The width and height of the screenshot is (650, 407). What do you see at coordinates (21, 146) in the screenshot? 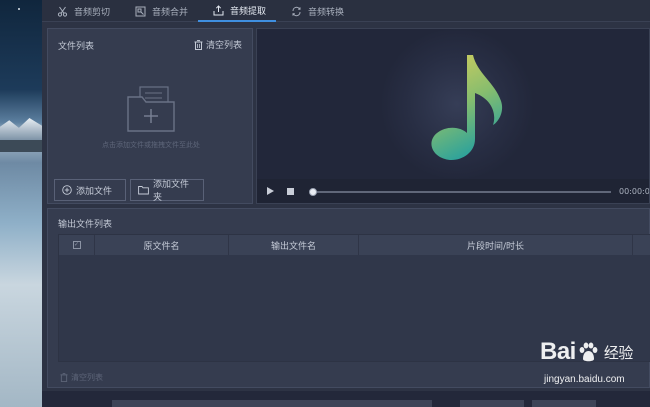
I see `wallpaper-shore` at bounding box center [21, 146].